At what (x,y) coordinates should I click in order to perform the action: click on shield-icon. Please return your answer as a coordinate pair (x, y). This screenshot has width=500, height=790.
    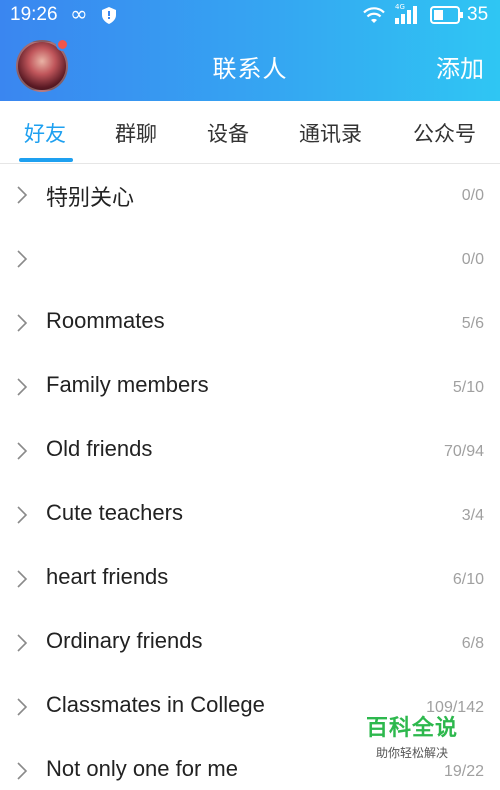
    Looking at the image, I should click on (109, 17).